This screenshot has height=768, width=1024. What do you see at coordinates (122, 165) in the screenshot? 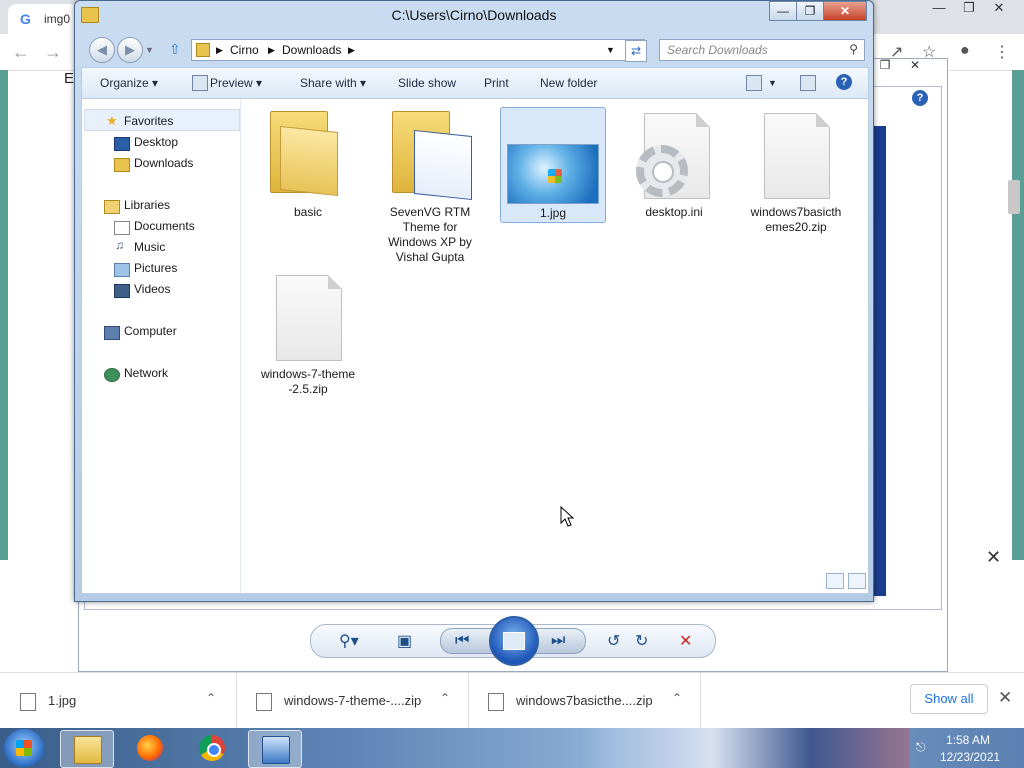
I see `downloads-folder-icon` at bounding box center [122, 165].